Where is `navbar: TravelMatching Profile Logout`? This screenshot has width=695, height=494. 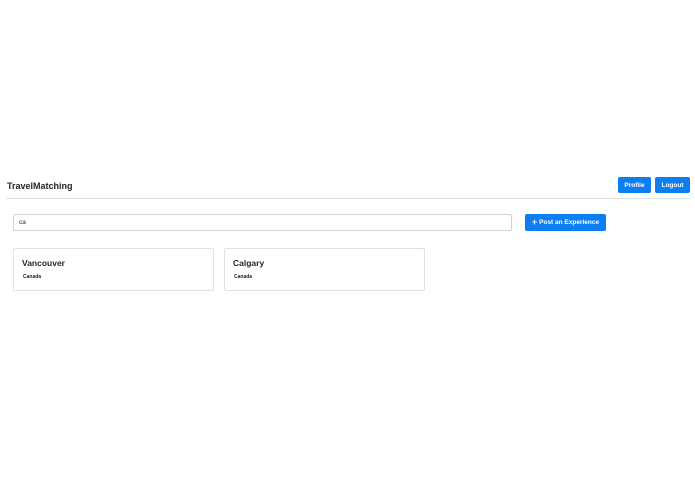 navbar: TravelMatching Profile Logout is located at coordinates (348, 187).